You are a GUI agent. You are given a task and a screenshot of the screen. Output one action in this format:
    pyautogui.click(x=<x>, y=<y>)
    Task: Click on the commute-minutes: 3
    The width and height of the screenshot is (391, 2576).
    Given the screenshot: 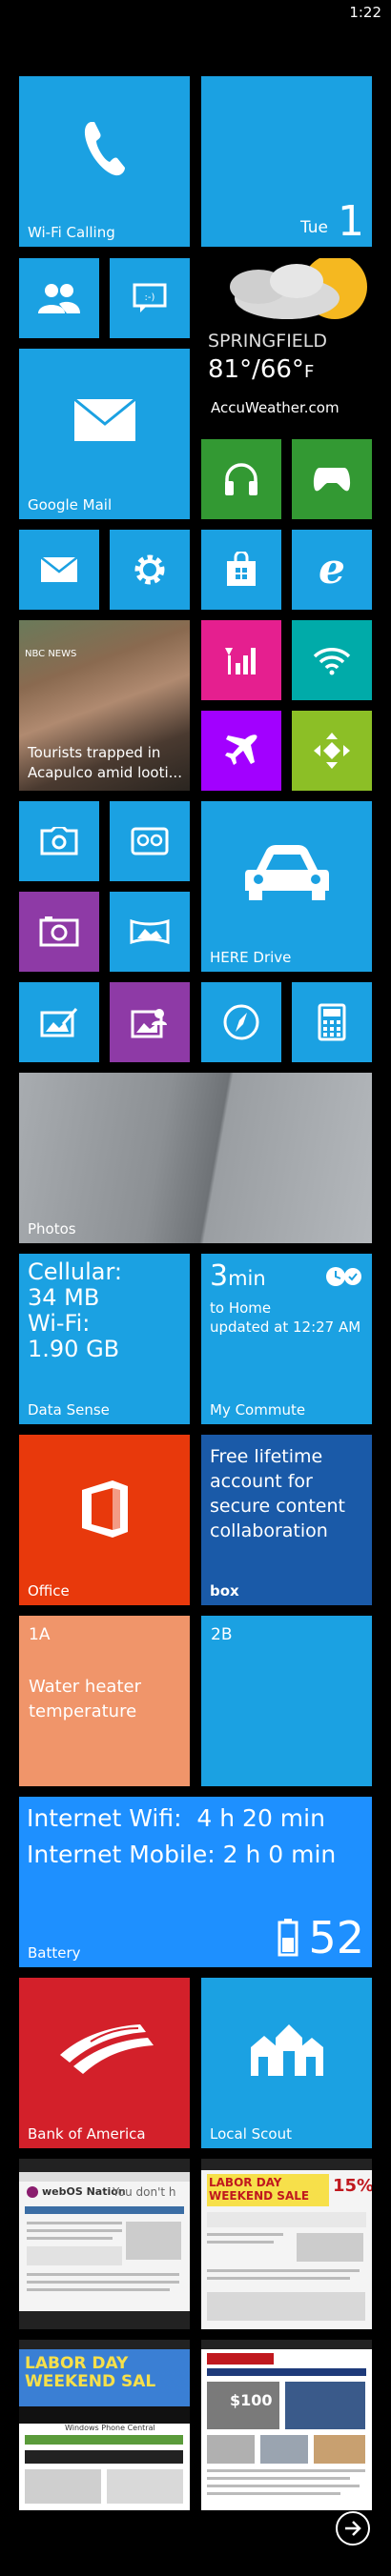 What is the action you would take?
    pyautogui.click(x=219, y=1276)
    